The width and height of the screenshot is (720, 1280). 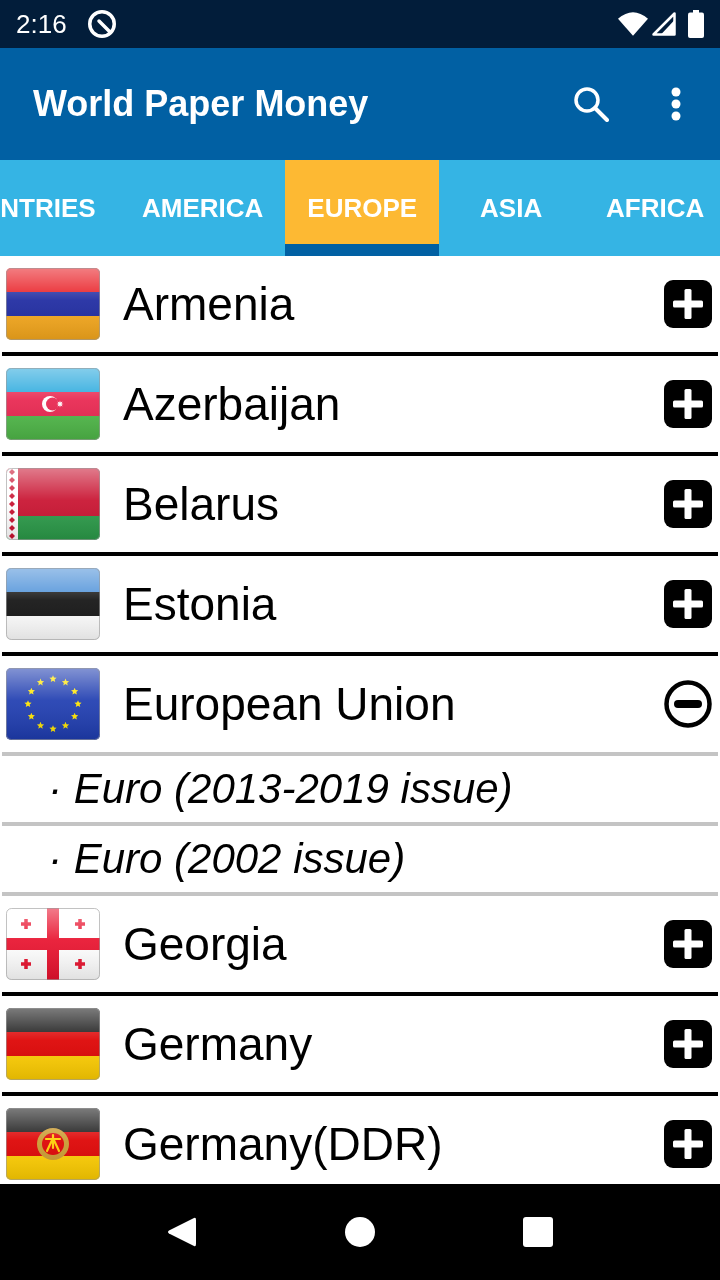 I want to click on country-name: Armenia, so click(x=209, y=304).